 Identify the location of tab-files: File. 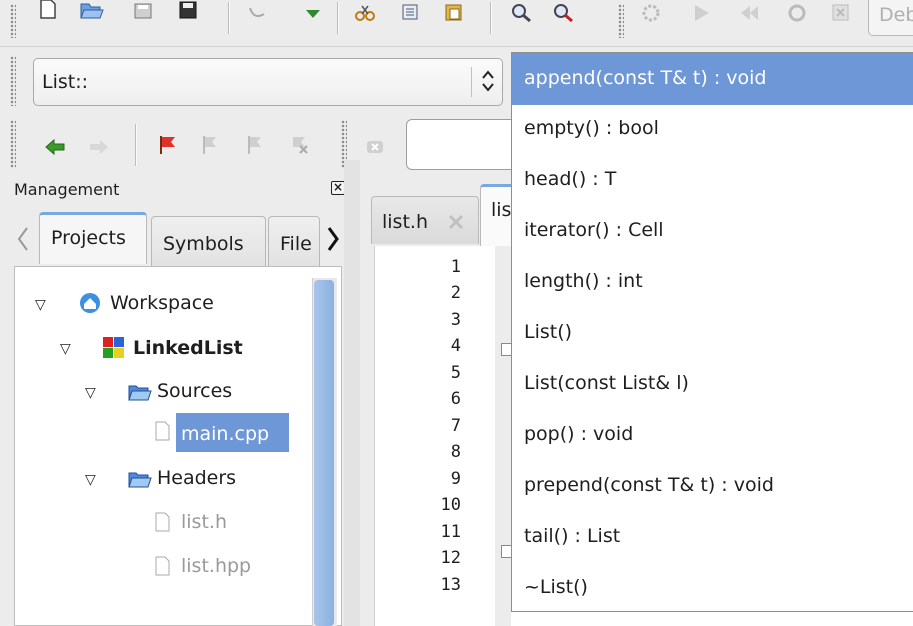
(294, 241).